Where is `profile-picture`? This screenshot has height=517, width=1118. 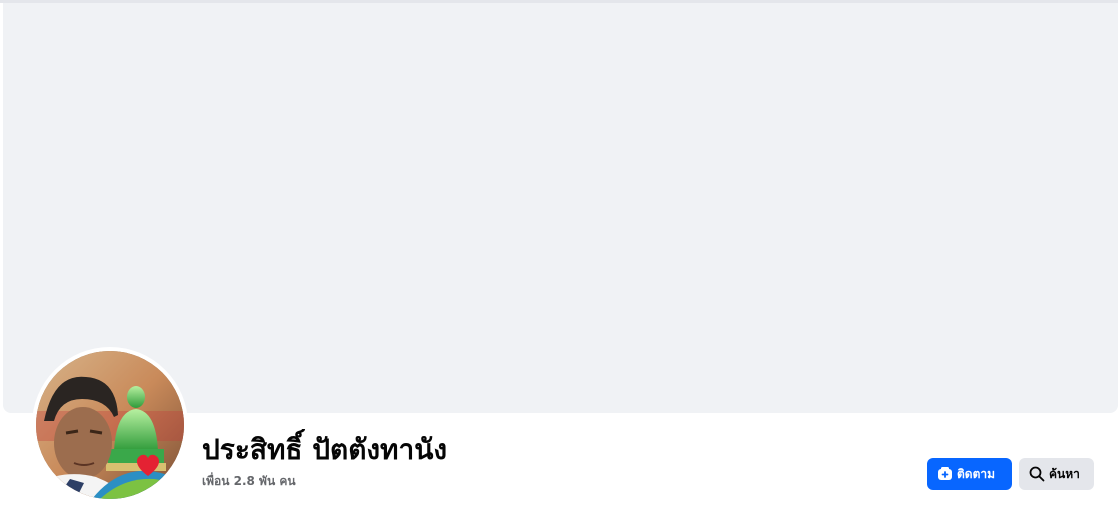 profile-picture is located at coordinates (110, 425).